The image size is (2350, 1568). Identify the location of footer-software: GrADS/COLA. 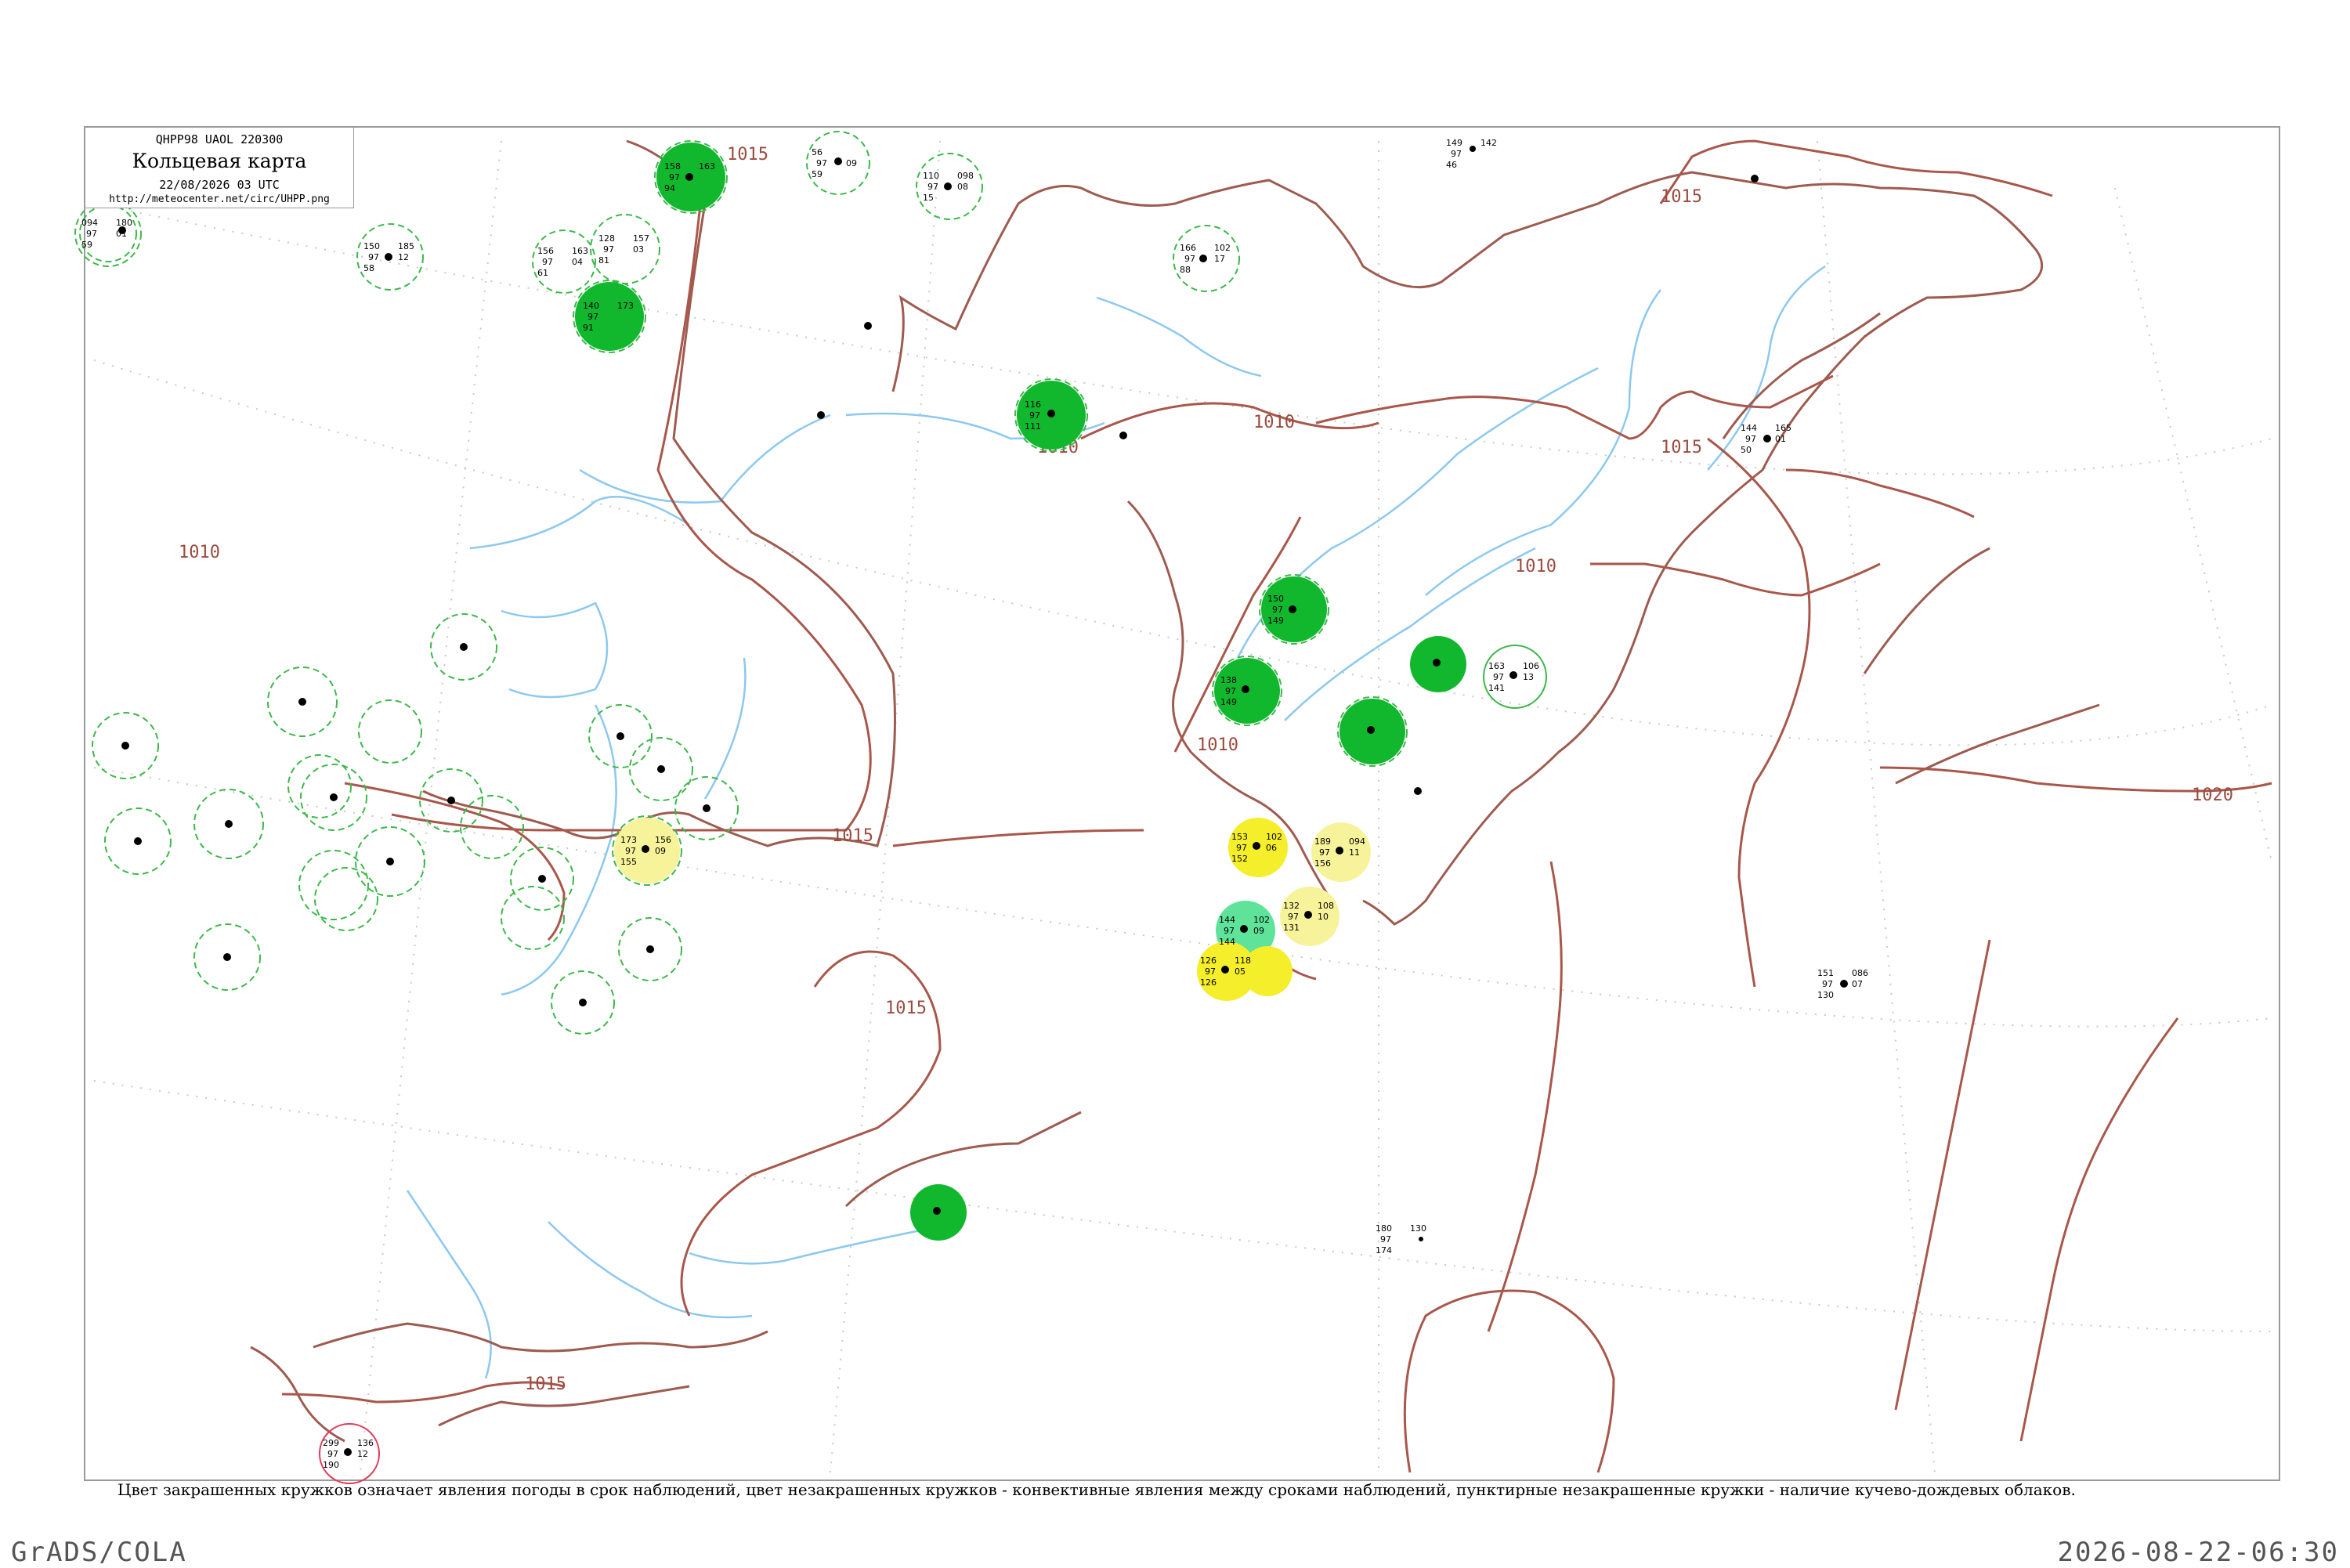
(99, 1552).